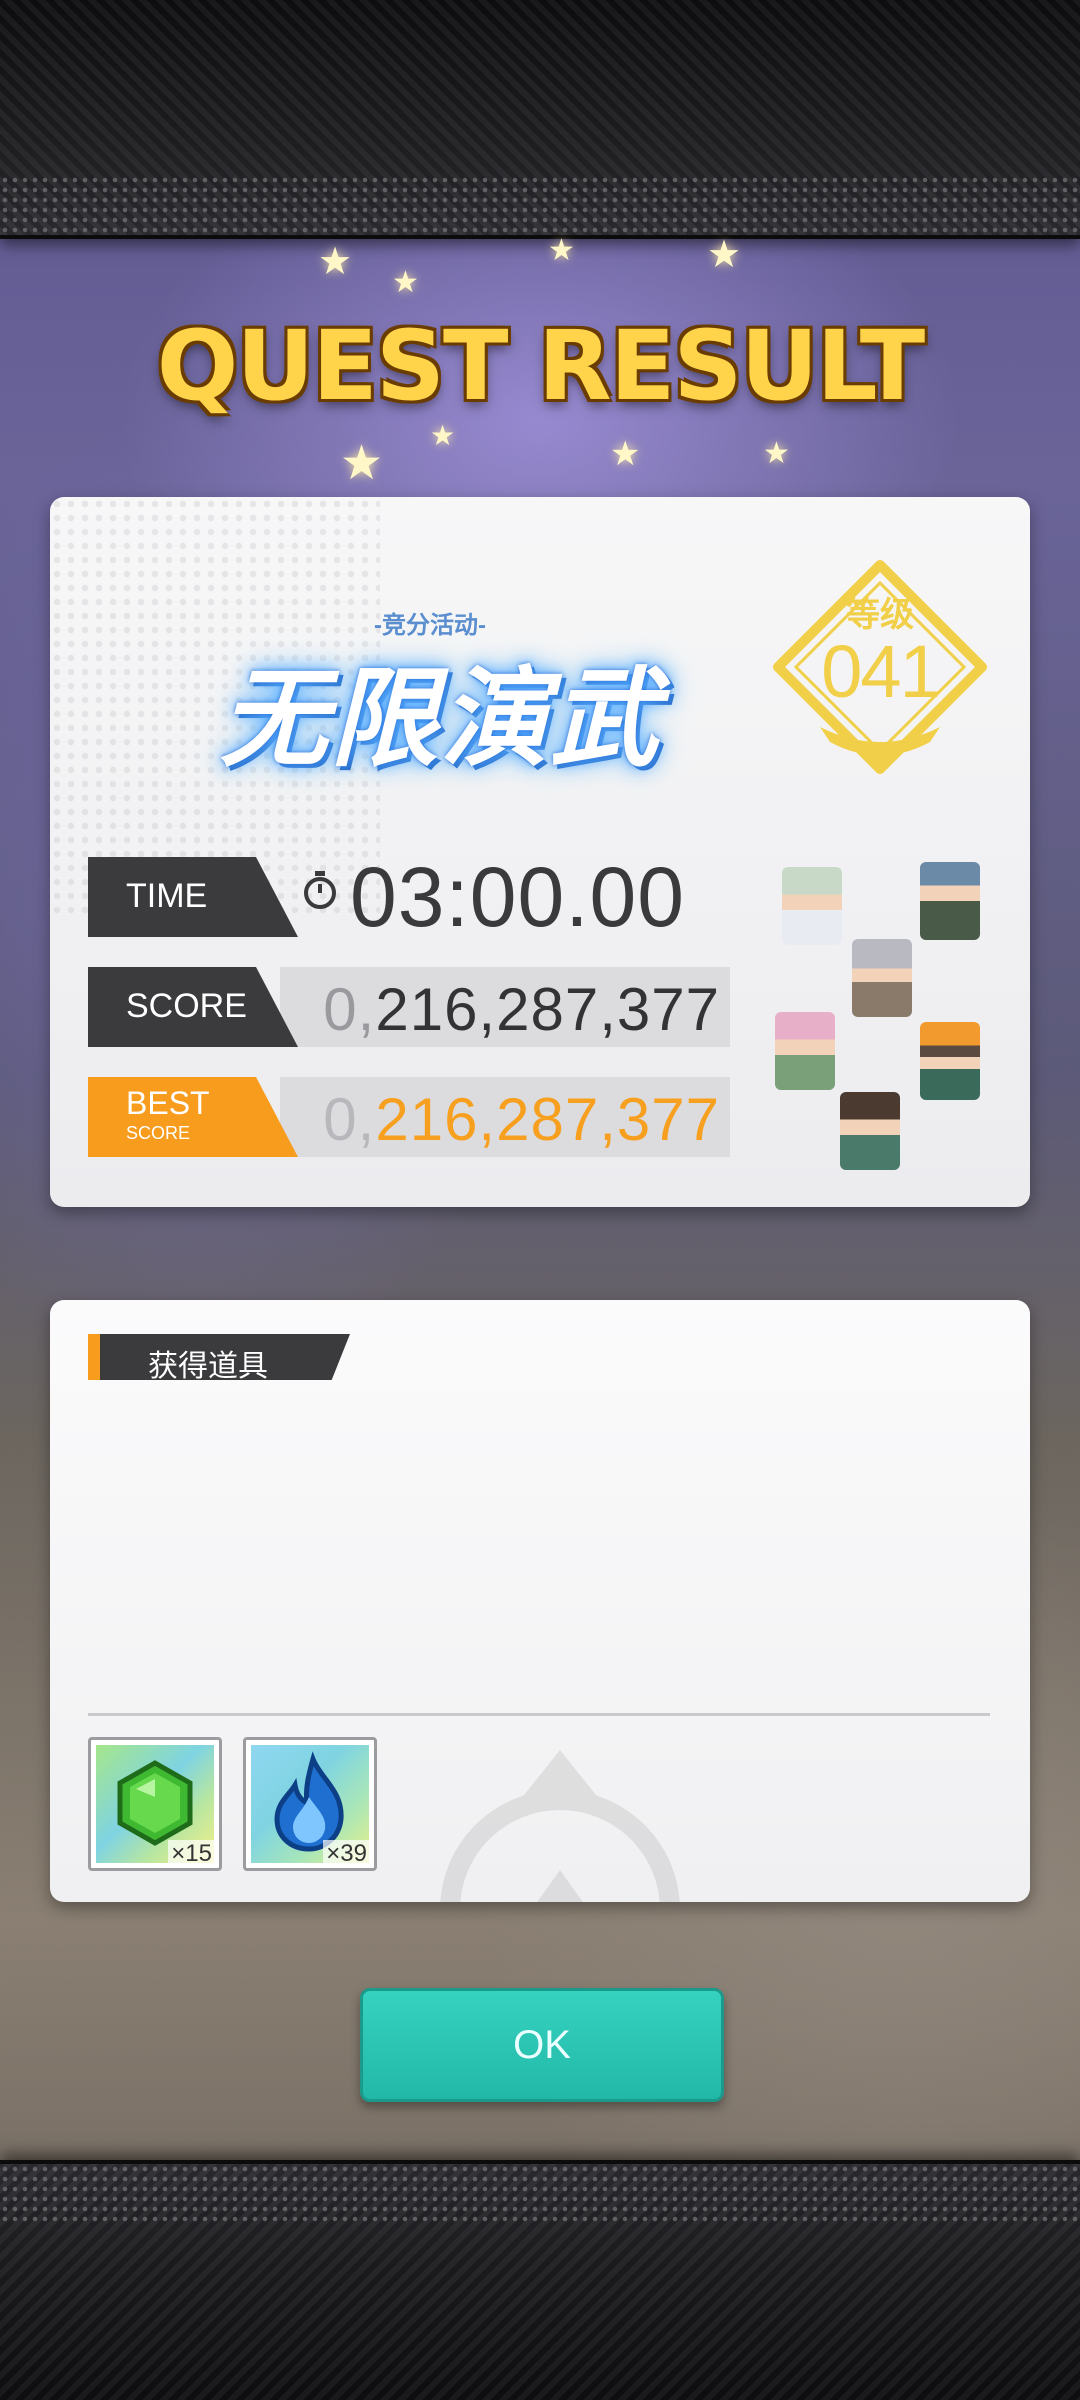  I want to click on best-label: BEST, so click(168, 1103).